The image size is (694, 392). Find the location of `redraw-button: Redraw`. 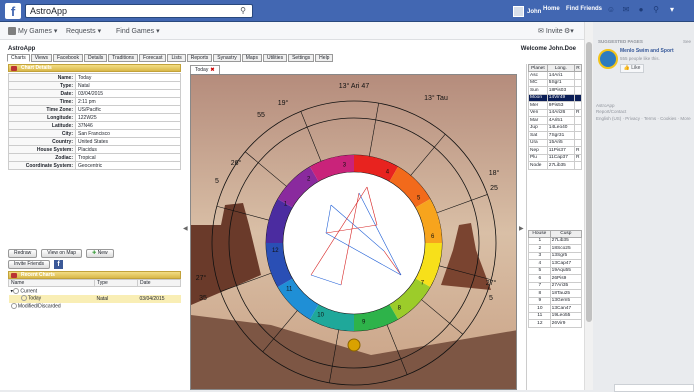

redraw-button: Redraw is located at coordinates (23, 253).